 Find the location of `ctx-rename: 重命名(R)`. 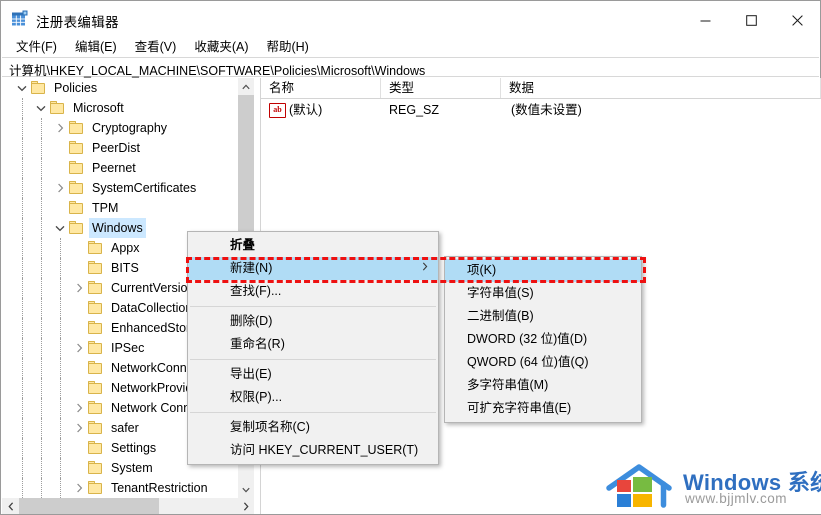

ctx-rename: 重命名(R) is located at coordinates (313, 344).